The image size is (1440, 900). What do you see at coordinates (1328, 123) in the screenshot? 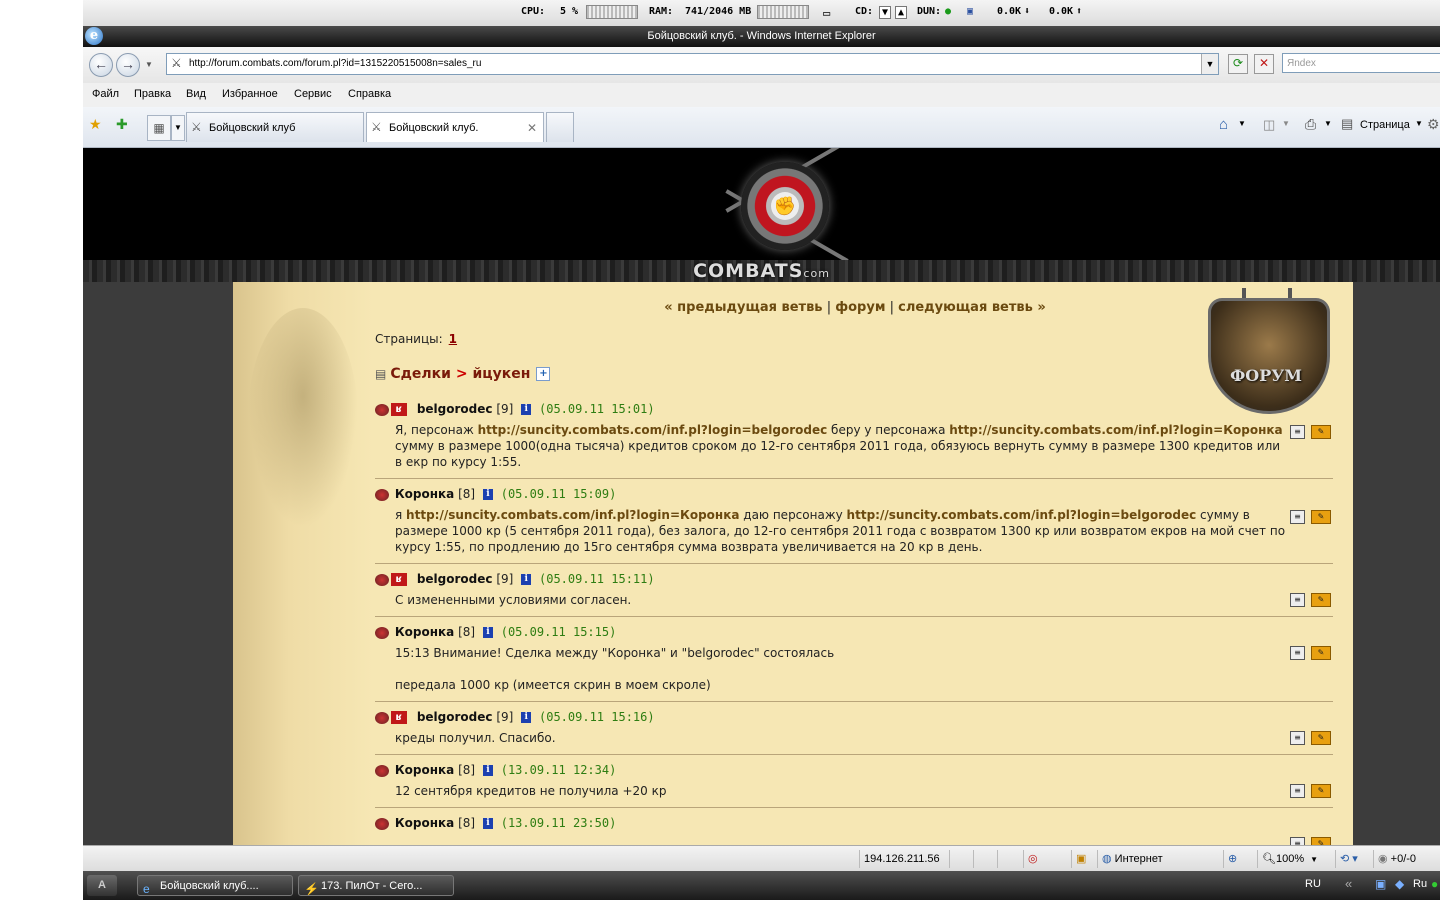
I see `print-dropdown-icon: ▼` at bounding box center [1328, 123].